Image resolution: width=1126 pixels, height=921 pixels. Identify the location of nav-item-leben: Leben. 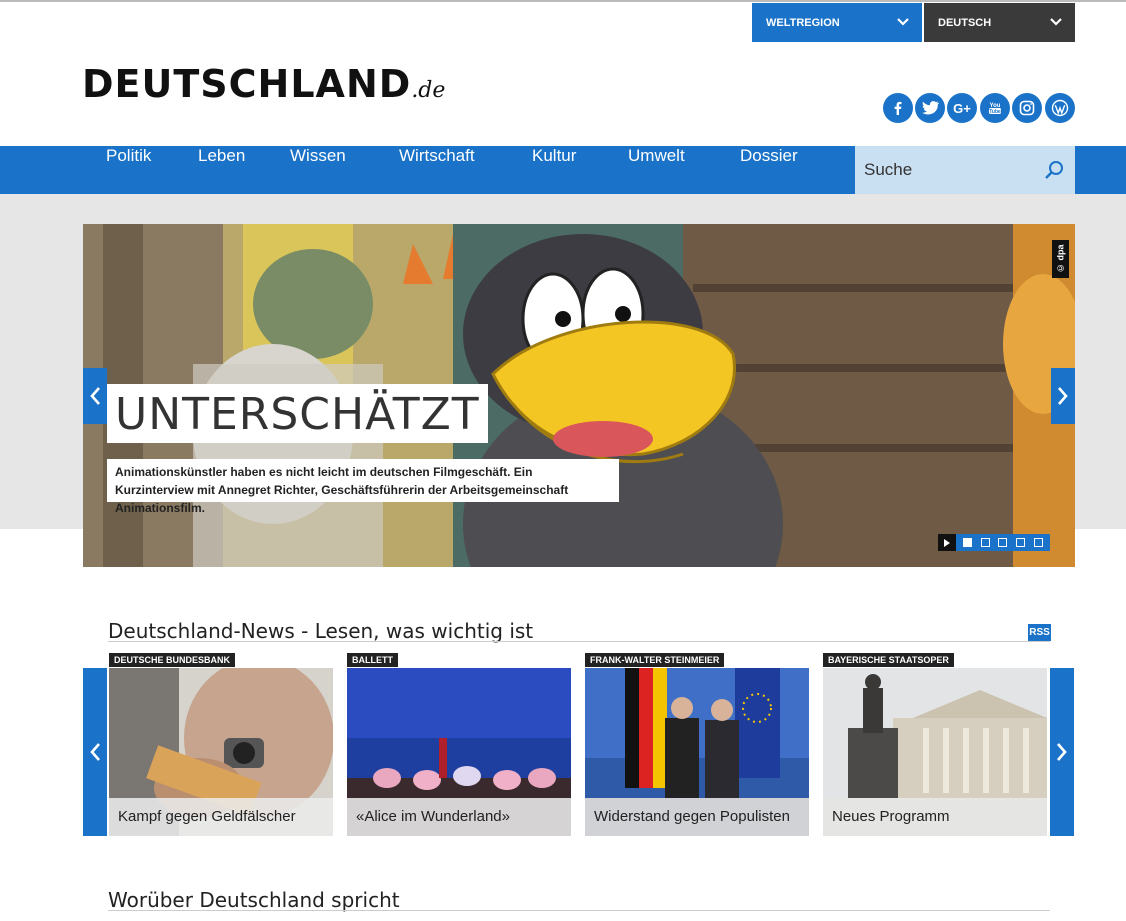
(221, 170).